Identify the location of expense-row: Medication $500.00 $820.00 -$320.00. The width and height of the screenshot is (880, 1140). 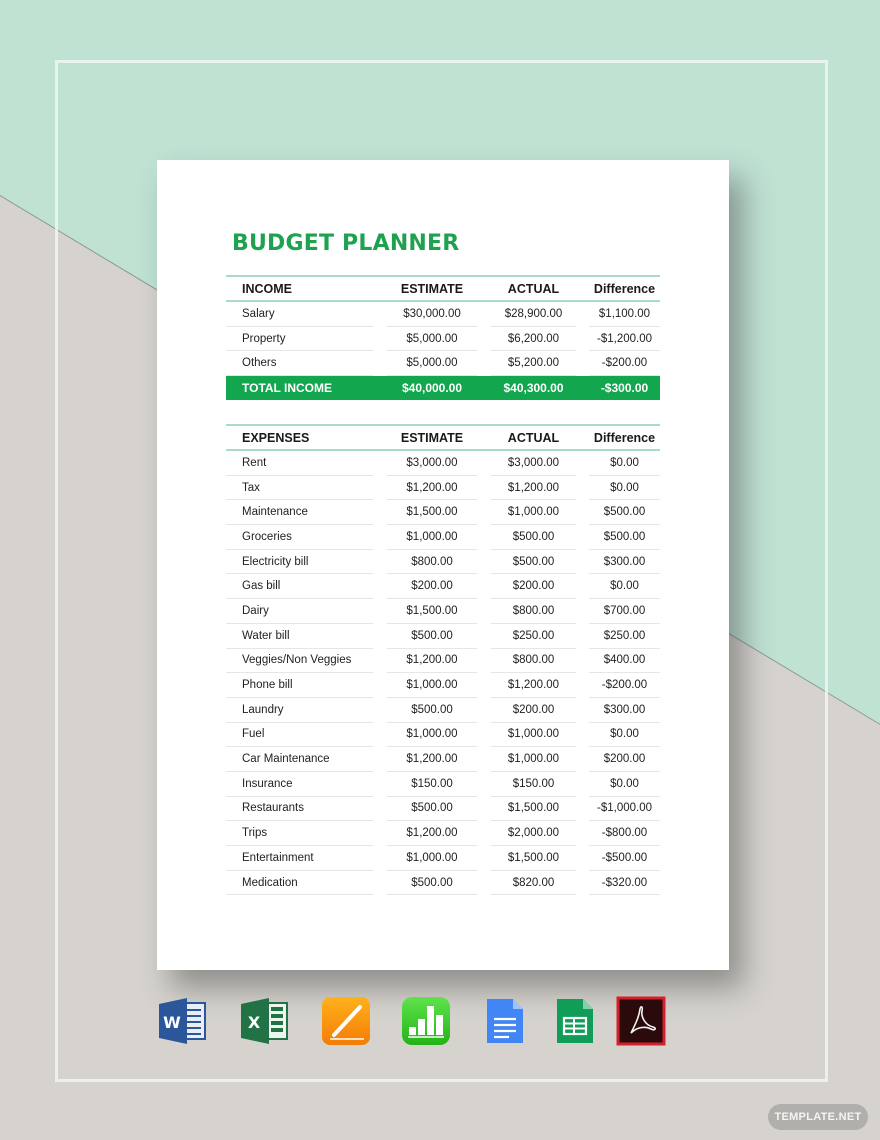
(443, 883).